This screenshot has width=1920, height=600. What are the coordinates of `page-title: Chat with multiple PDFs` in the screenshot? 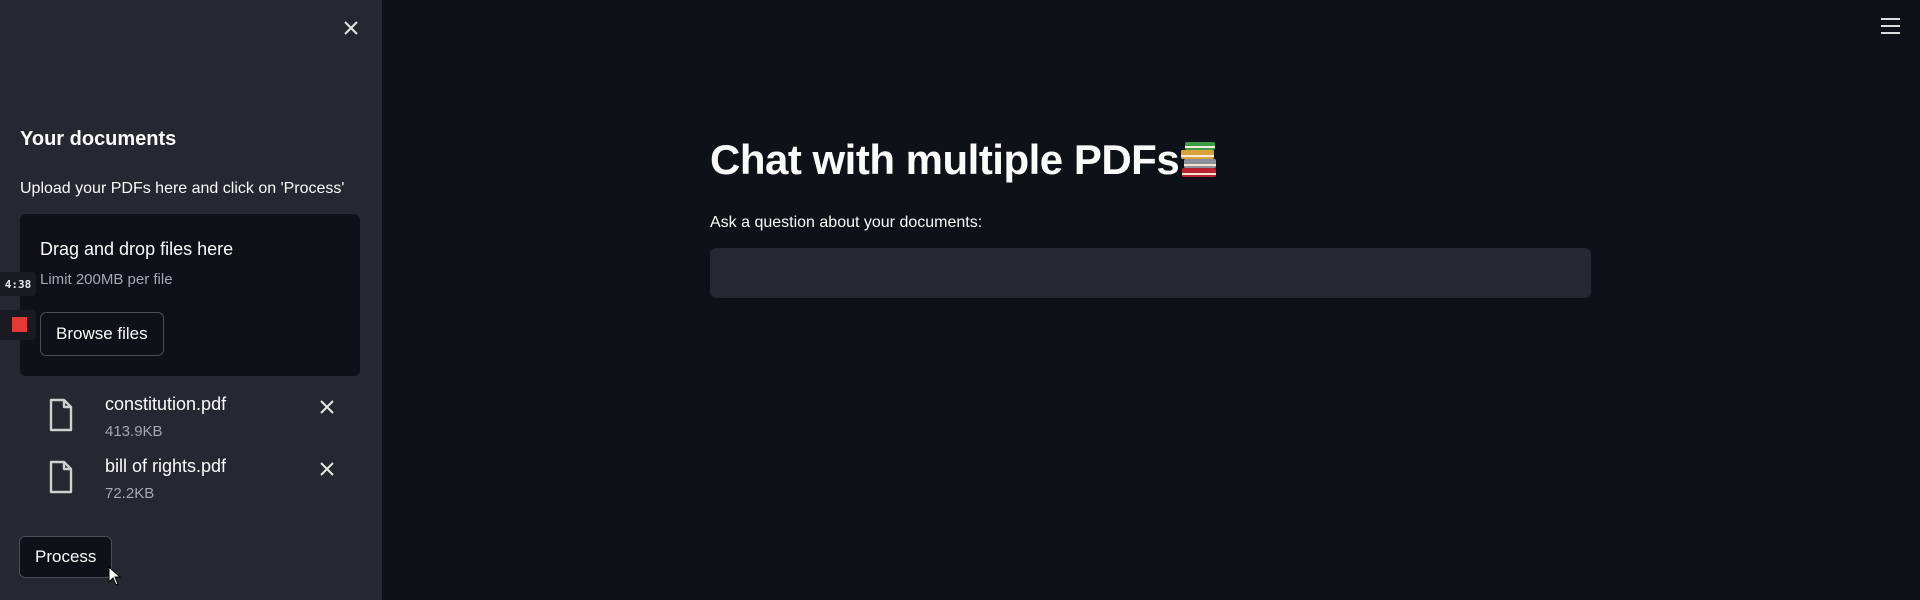 It's located at (945, 159).